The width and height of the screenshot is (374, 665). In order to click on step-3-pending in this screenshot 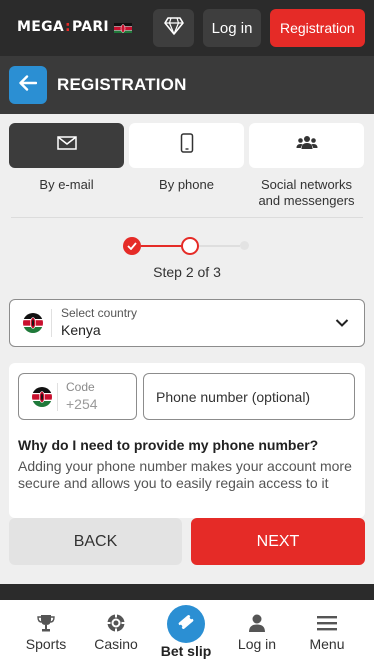, I will do `click(244, 245)`.